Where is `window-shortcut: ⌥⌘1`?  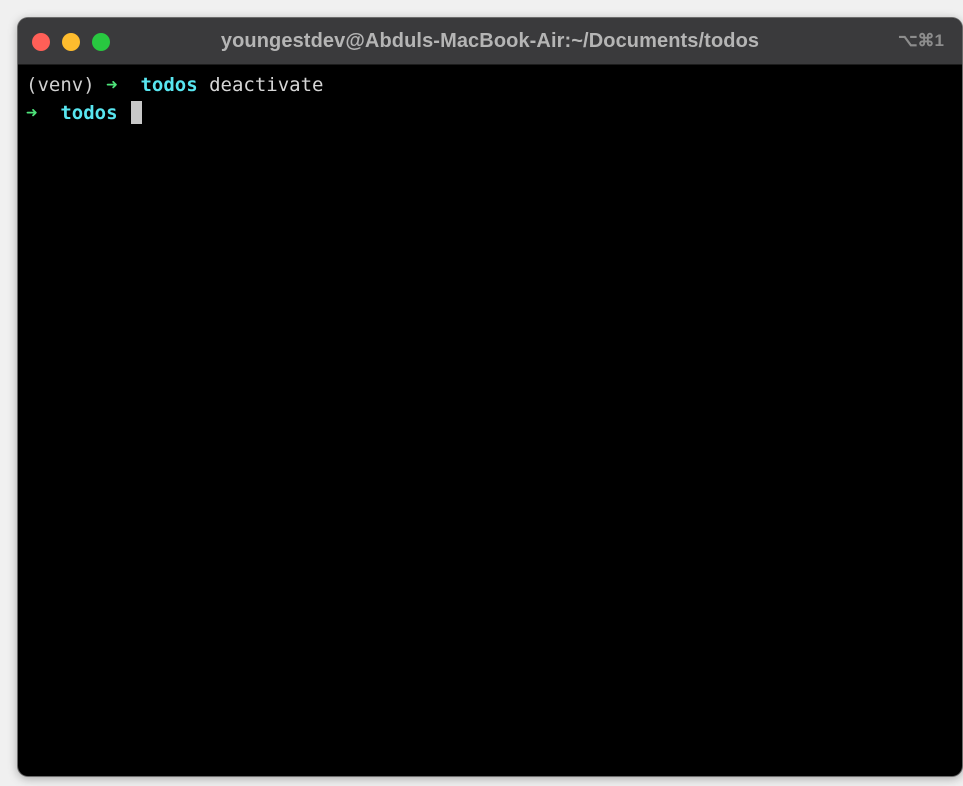 window-shortcut: ⌥⌘1 is located at coordinates (920, 40).